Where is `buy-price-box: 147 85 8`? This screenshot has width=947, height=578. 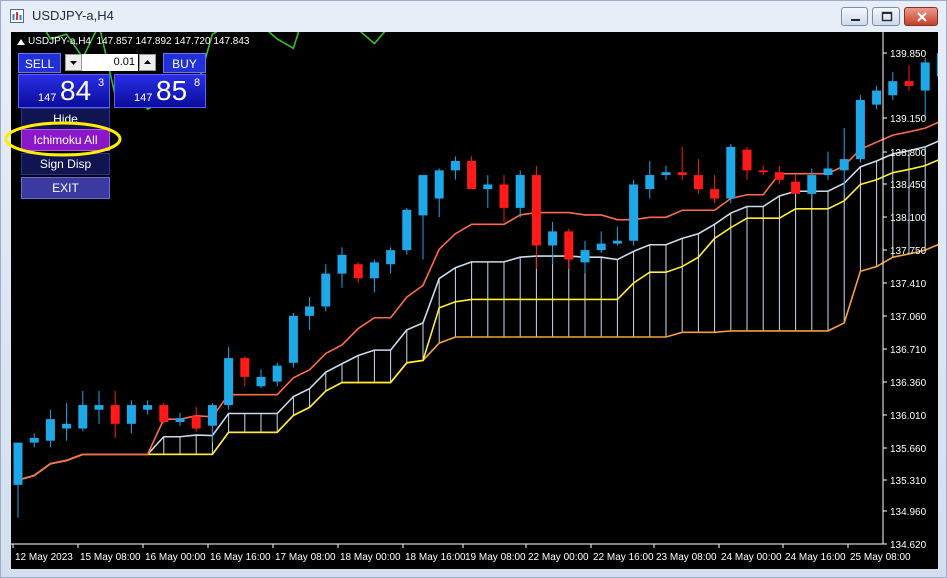
buy-price-box: 147 85 8 is located at coordinates (160, 91).